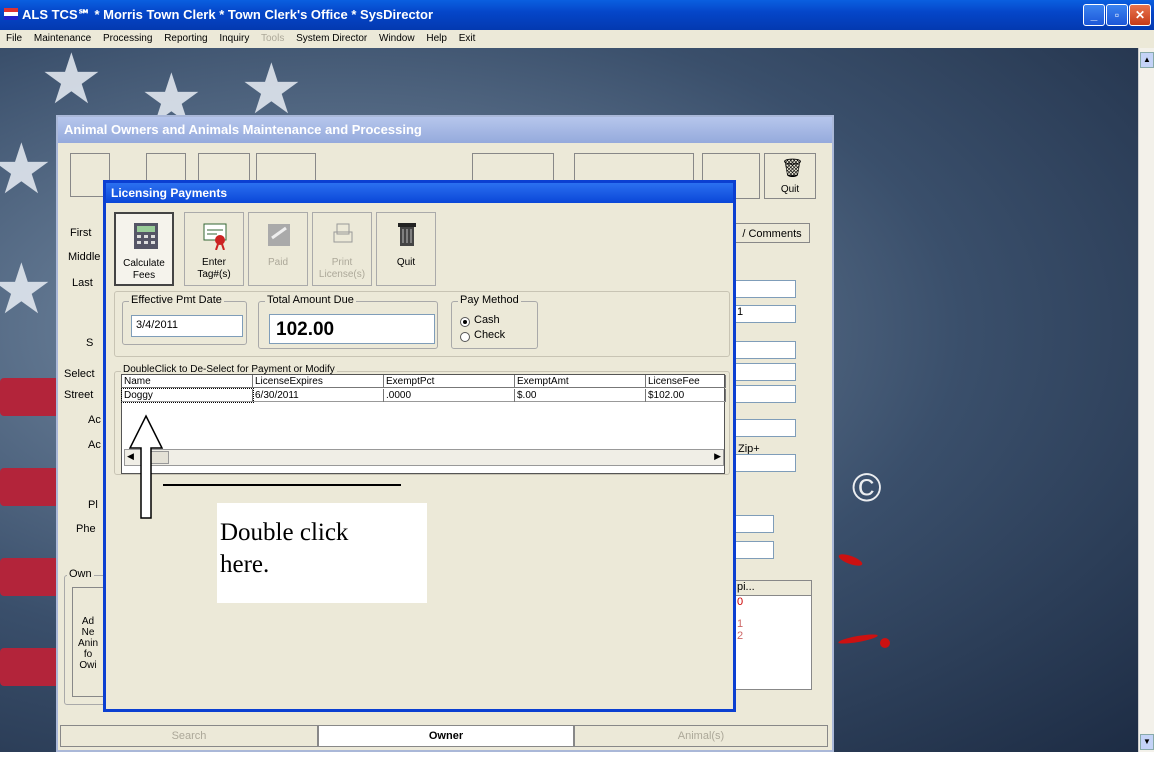  What do you see at coordinates (62, 38) in the screenshot?
I see `menu-maintenance: Maintenance` at bounding box center [62, 38].